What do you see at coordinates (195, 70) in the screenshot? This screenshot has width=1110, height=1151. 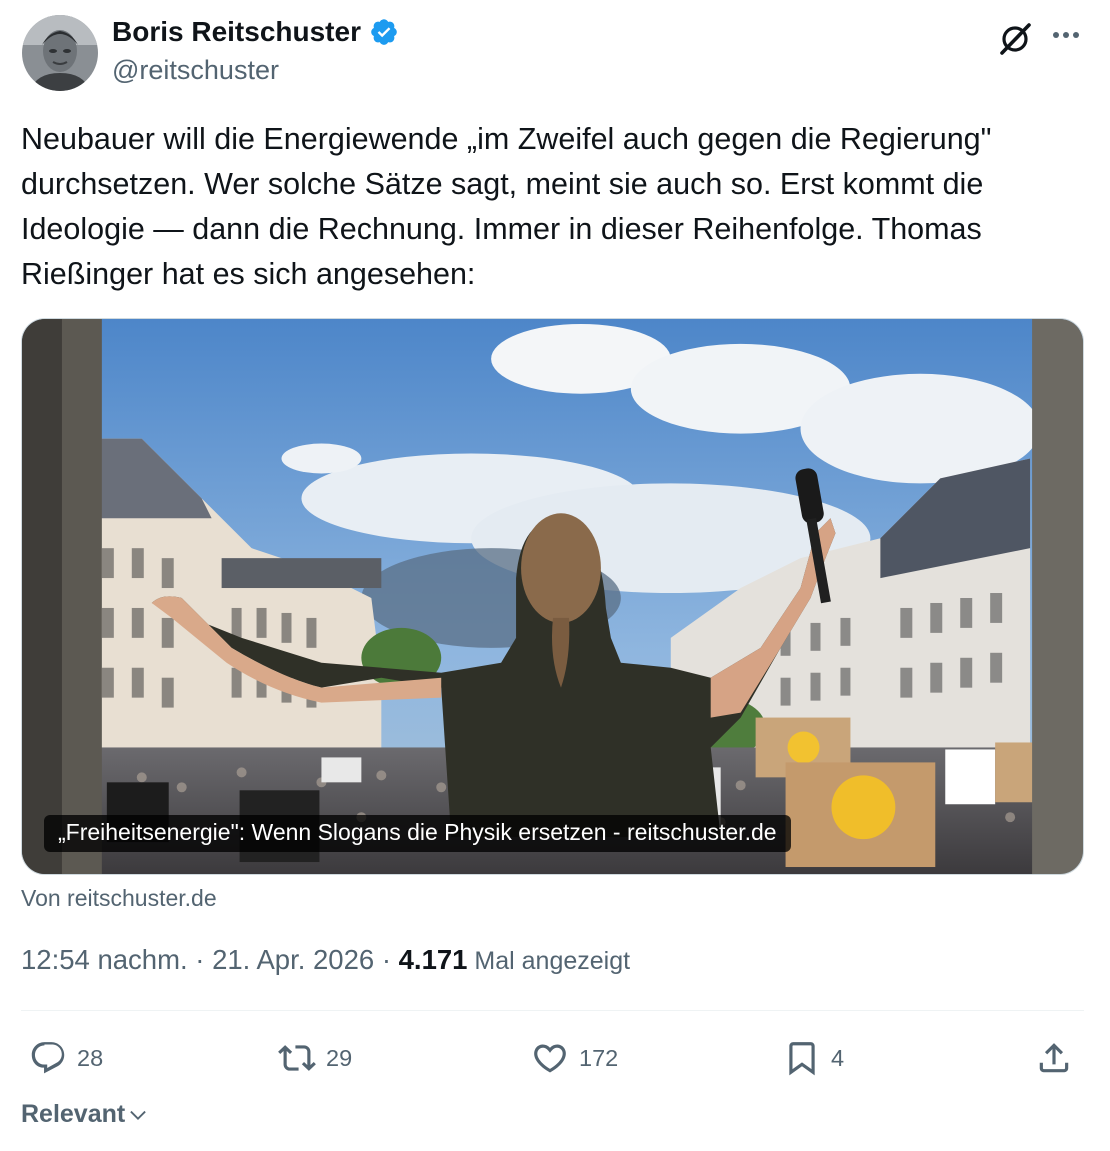 I see `author-handle: @reitschuster` at bounding box center [195, 70].